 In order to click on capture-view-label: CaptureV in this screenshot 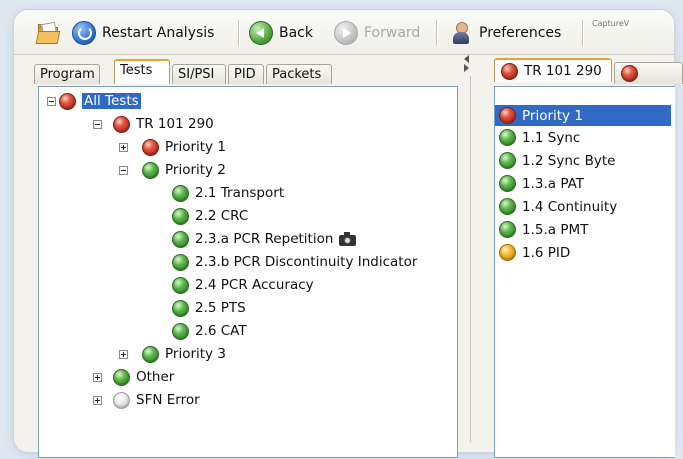, I will do `click(611, 23)`.